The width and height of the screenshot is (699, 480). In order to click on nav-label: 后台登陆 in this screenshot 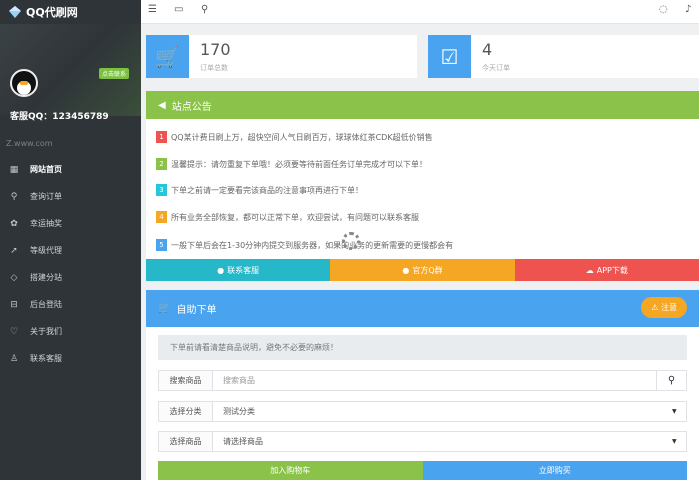, I will do `click(46, 304)`.